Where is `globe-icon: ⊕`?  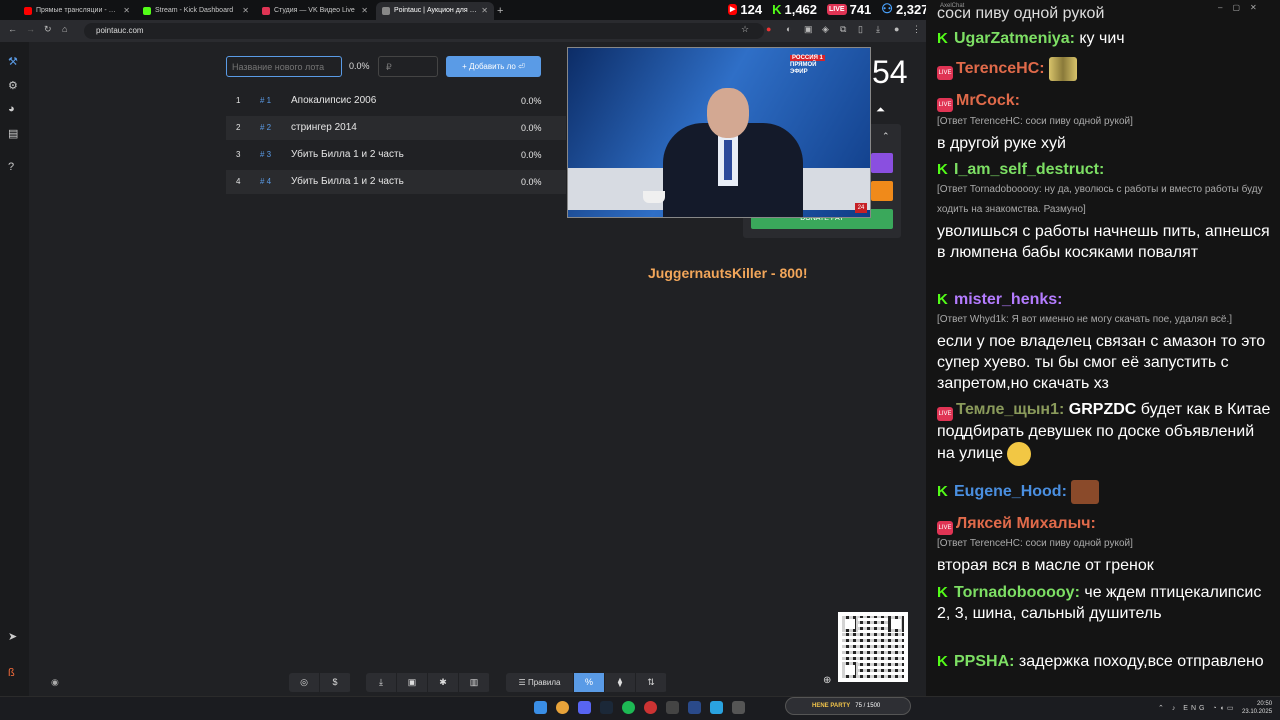
globe-icon: ⊕ is located at coordinates (827, 680).